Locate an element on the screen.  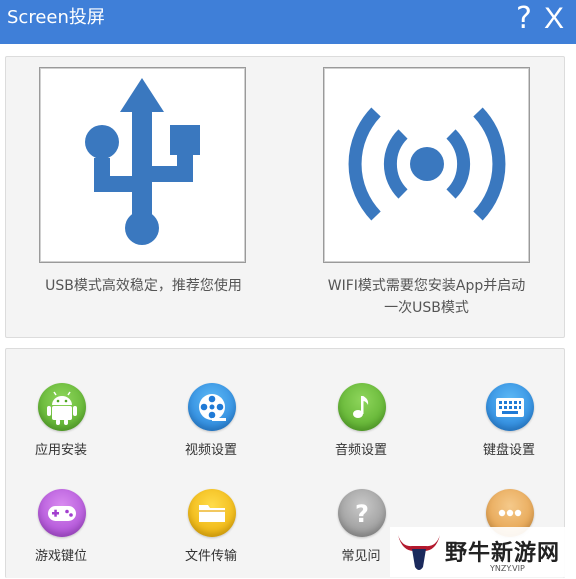
usb-mode-description: USB模式高效稳定，推荐您使用 is located at coordinates (143, 286).